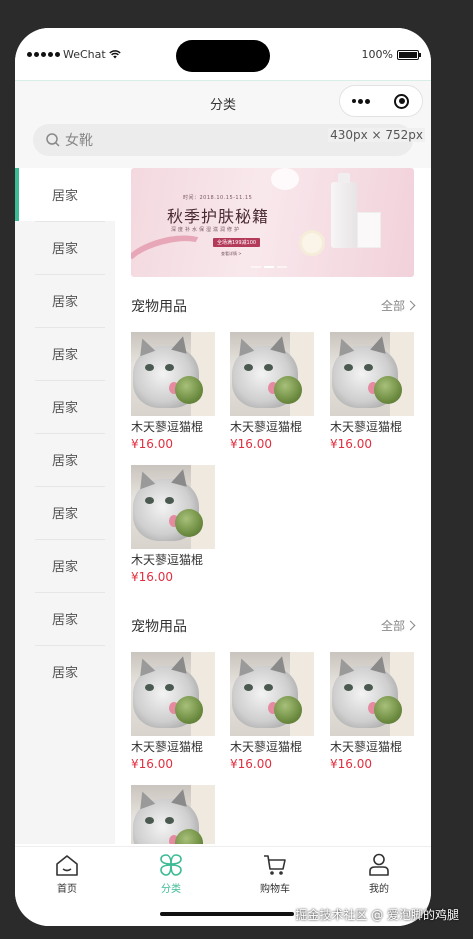  Describe the element at coordinates (379, 864) in the screenshot. I see `user-icon` at that location.